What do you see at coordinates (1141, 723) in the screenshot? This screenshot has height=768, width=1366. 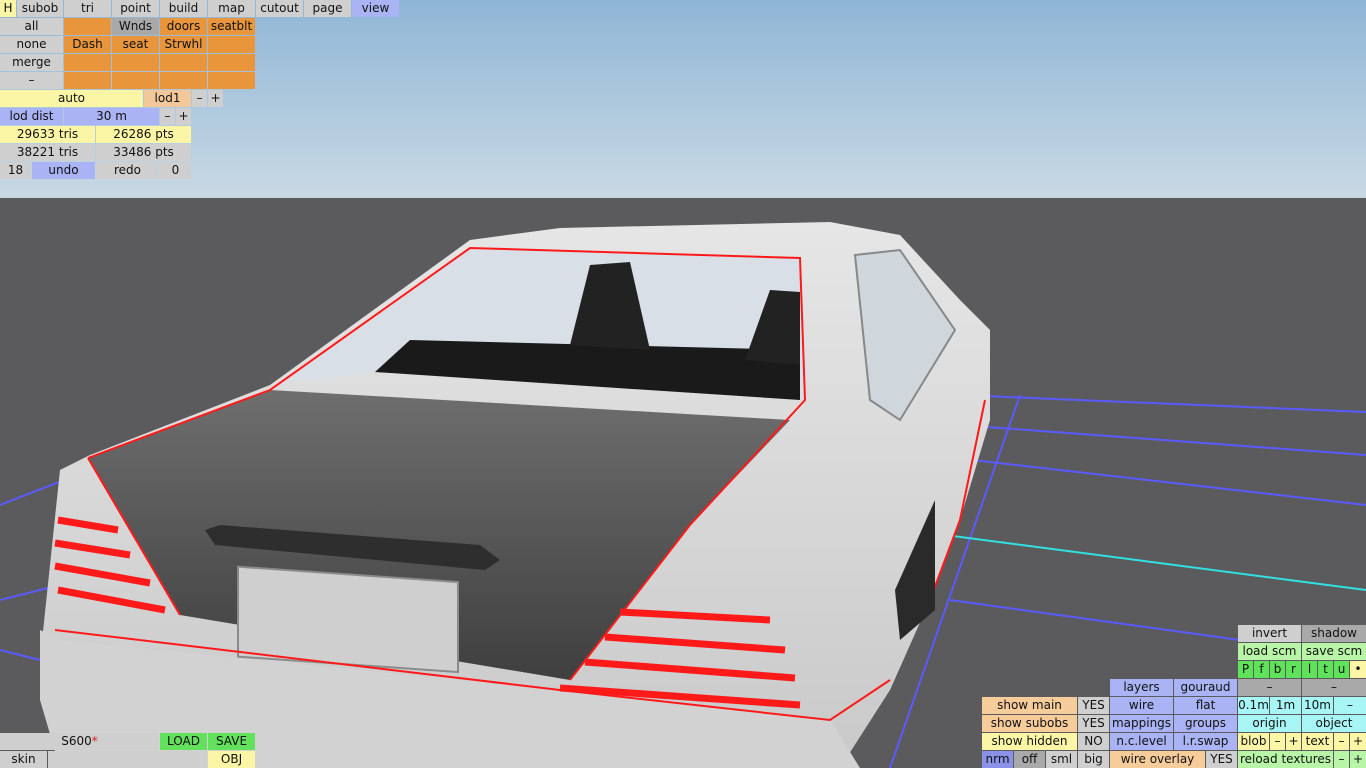 I see `mappings-button: mappings` at bounding box center [1141, 723].